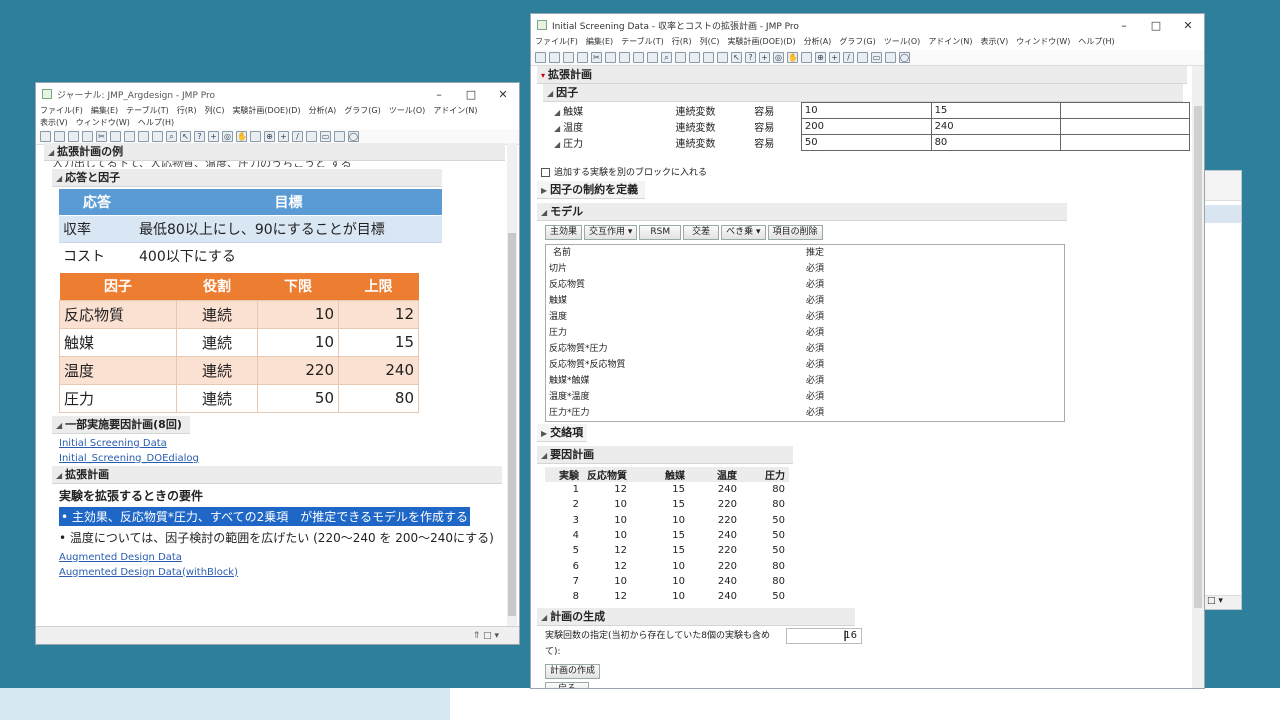 Image resolution: width=1280 pixels, height=720 pixels. Describe the element at coordinates (696, 617) in the screenshot. I see `section-generate: ◢ 計画の生成` at that location.